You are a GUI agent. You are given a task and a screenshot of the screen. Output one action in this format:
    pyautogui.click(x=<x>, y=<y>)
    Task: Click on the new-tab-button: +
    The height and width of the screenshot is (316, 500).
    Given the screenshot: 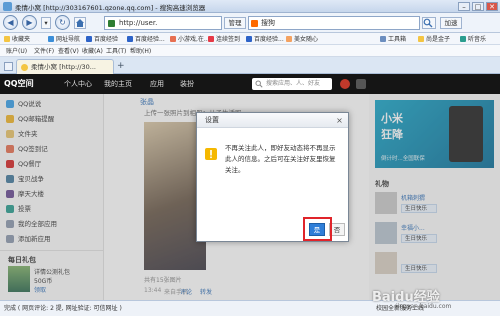 What is the action you would take?
    pyautogui.click(x=122, y=67)
    